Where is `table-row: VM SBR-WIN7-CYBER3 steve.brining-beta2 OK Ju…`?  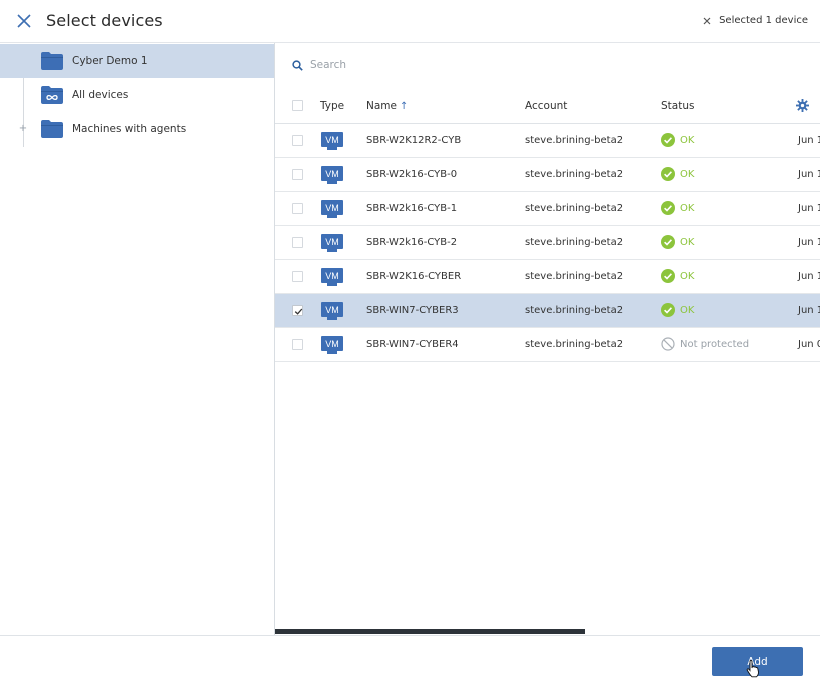 table-row: VM SBR-WIN7-CYBER3 steve.brining-beta2 OK Ju… is located at coordinates (547, 311).